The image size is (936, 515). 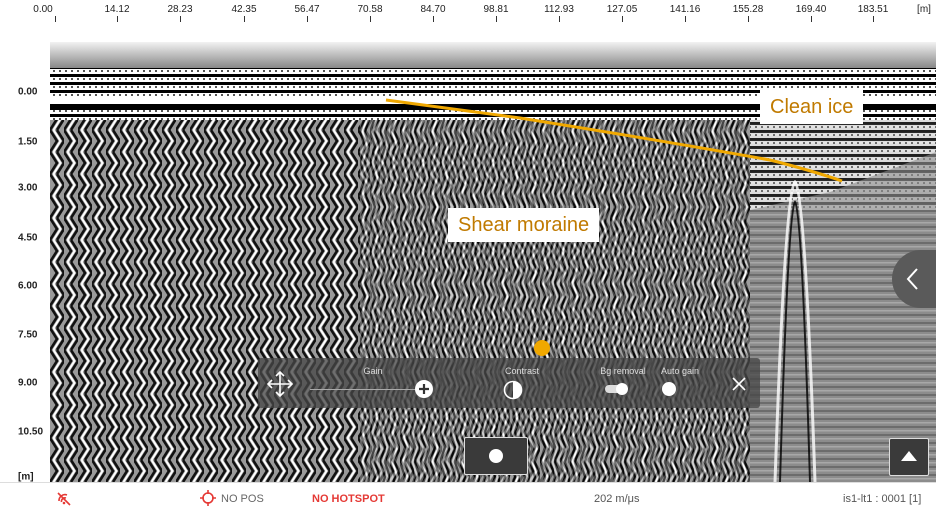 I want to click on distance-tick-label: 127.05, so click(x=622, y=9).